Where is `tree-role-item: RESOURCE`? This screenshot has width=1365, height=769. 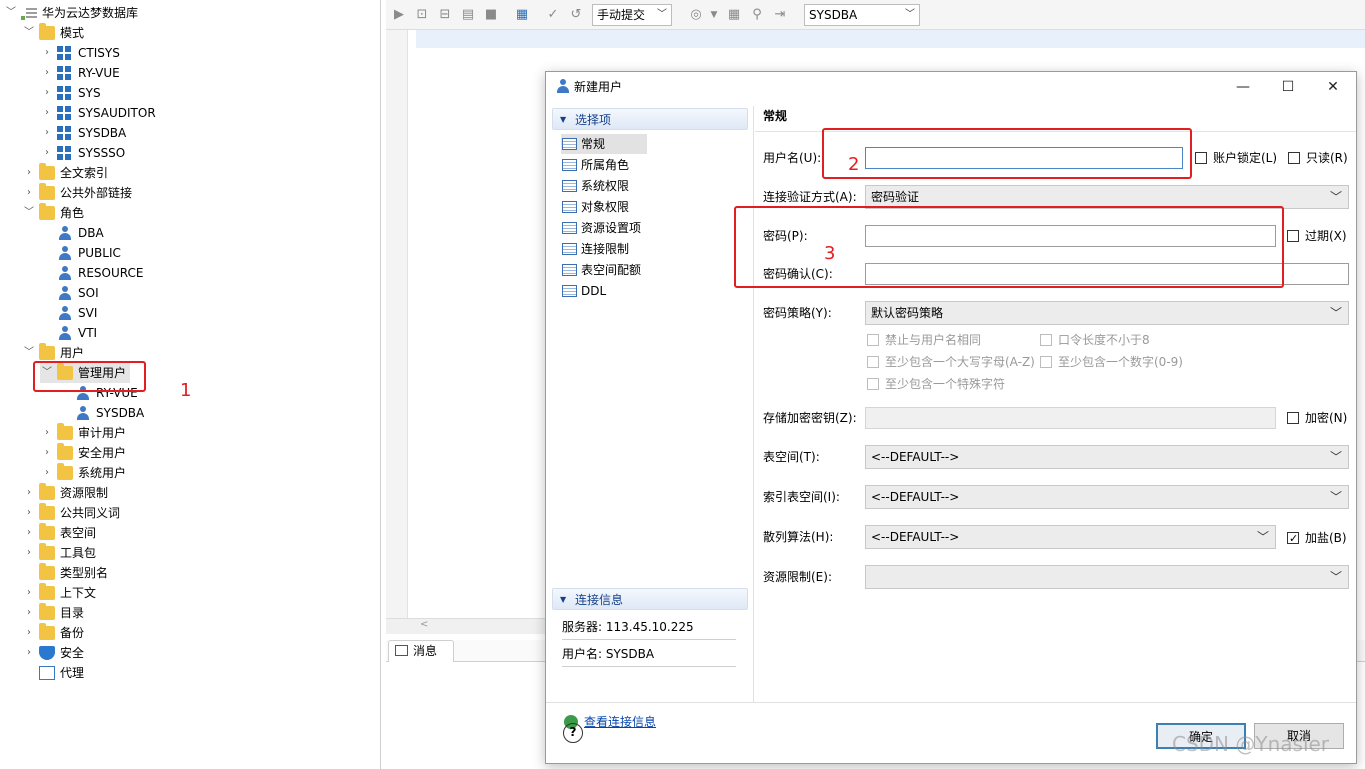
tree-role-item: RESOURCE is located at coordinates (91, 273).